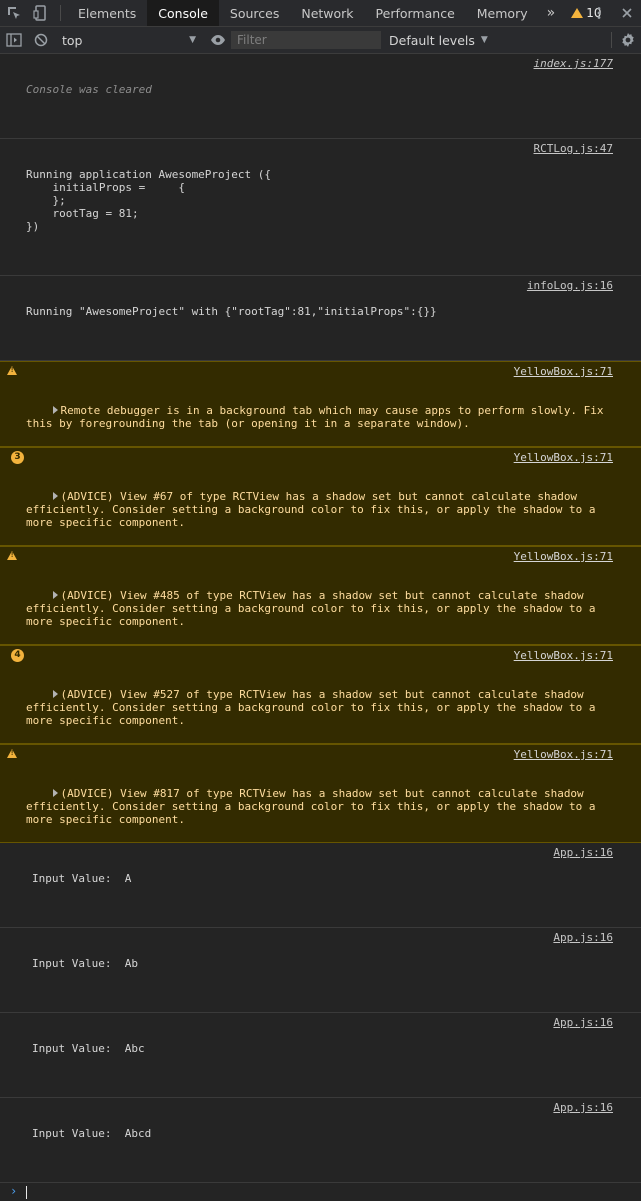 The image size is (641, 1201). What do you see at coordinates (40, 13) in the screenshot?
I see `device-toolbar-icon` at bounding box center [40, 13].